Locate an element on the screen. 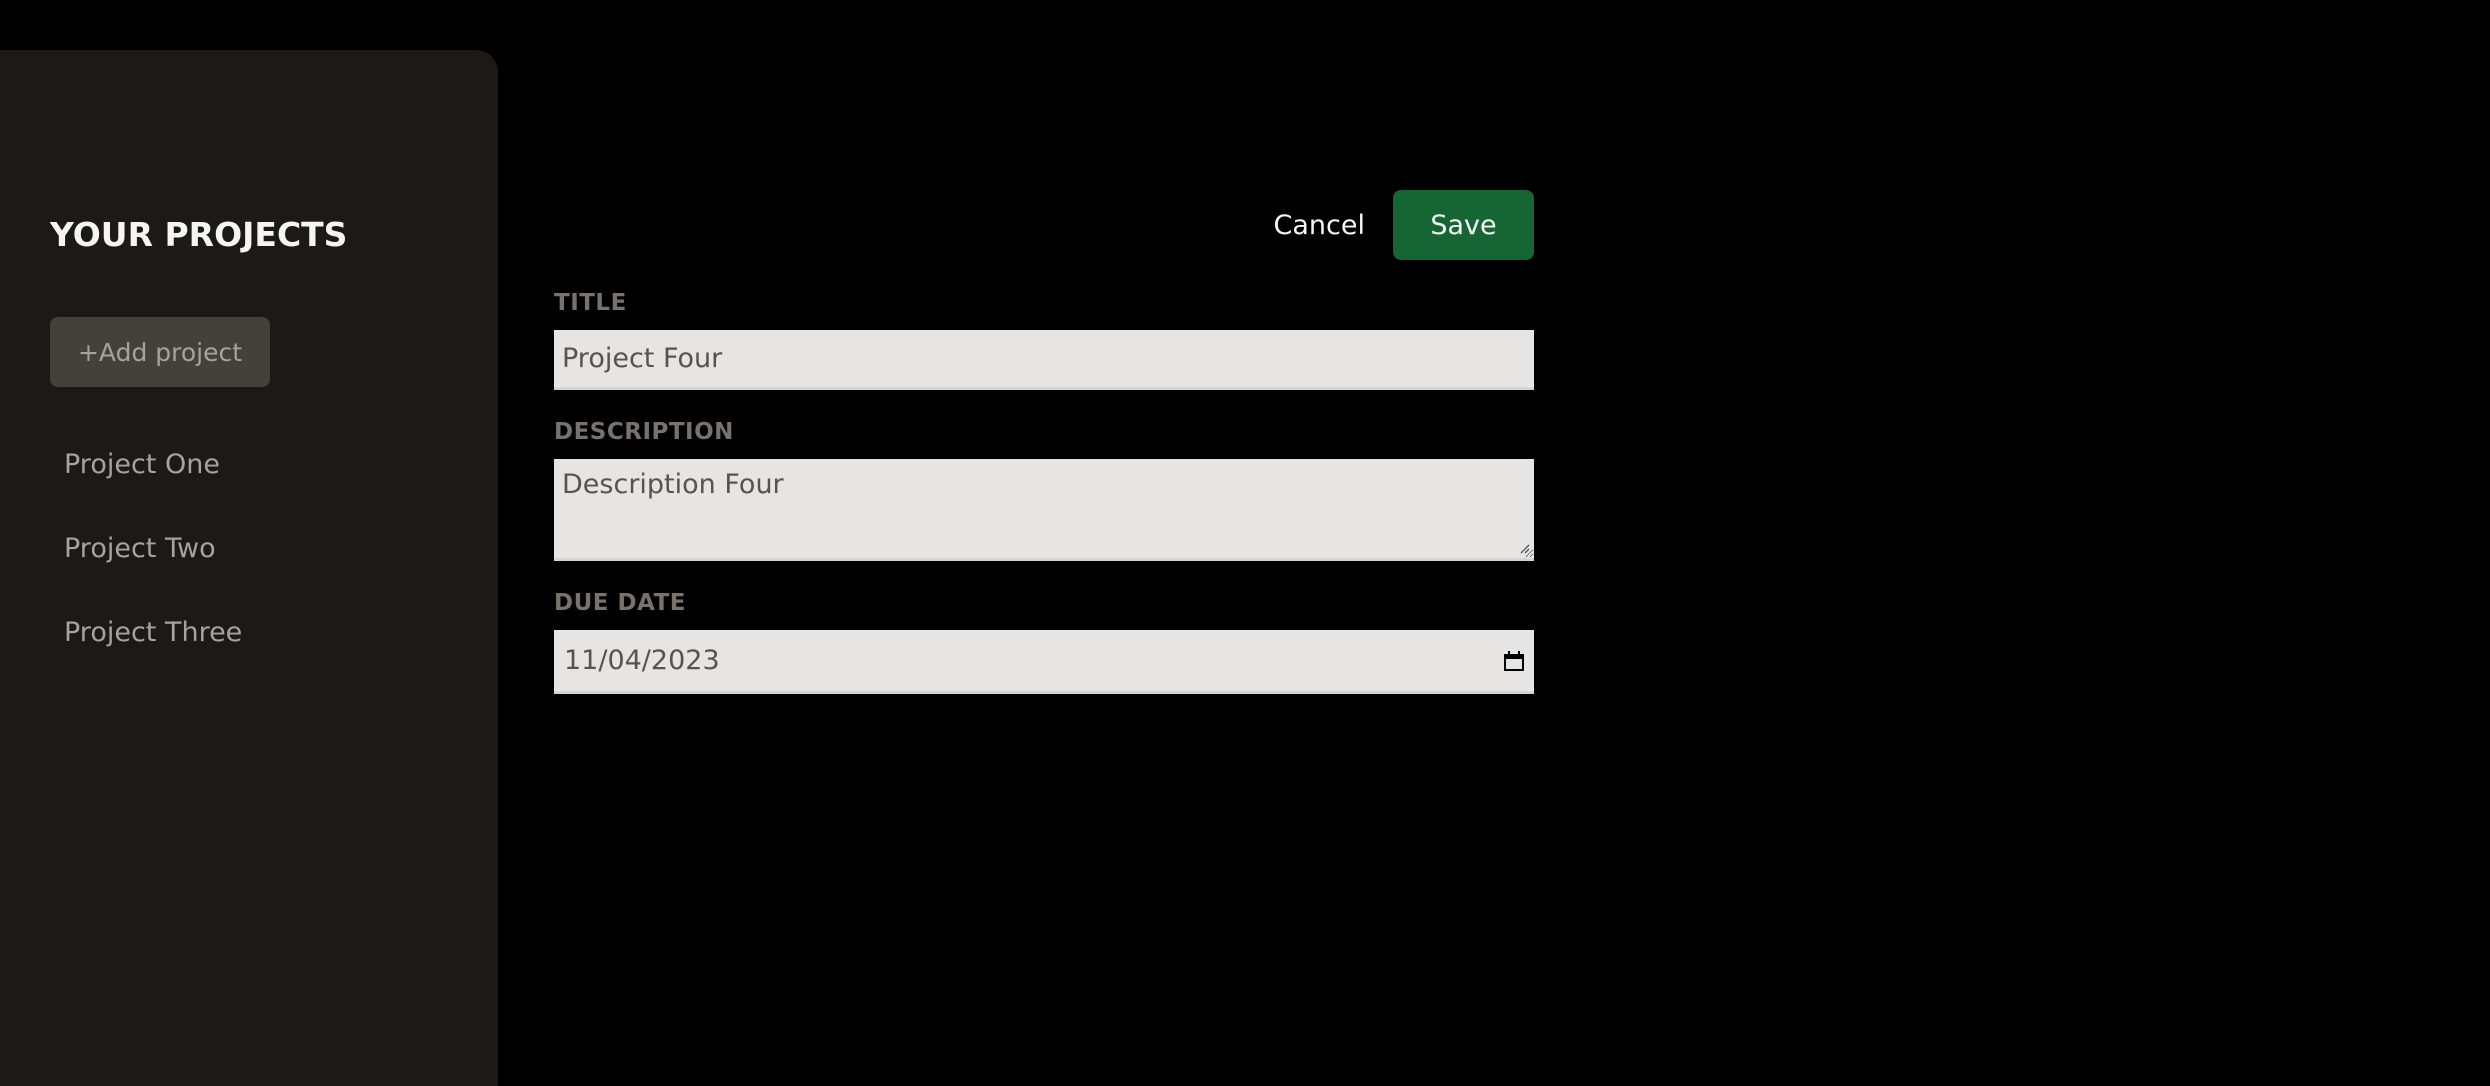 Image resolution: width=2490 pixels, height=1086 pixels. sidebar-title: YOUR PROJECTS is located at coordinates (199, 234).